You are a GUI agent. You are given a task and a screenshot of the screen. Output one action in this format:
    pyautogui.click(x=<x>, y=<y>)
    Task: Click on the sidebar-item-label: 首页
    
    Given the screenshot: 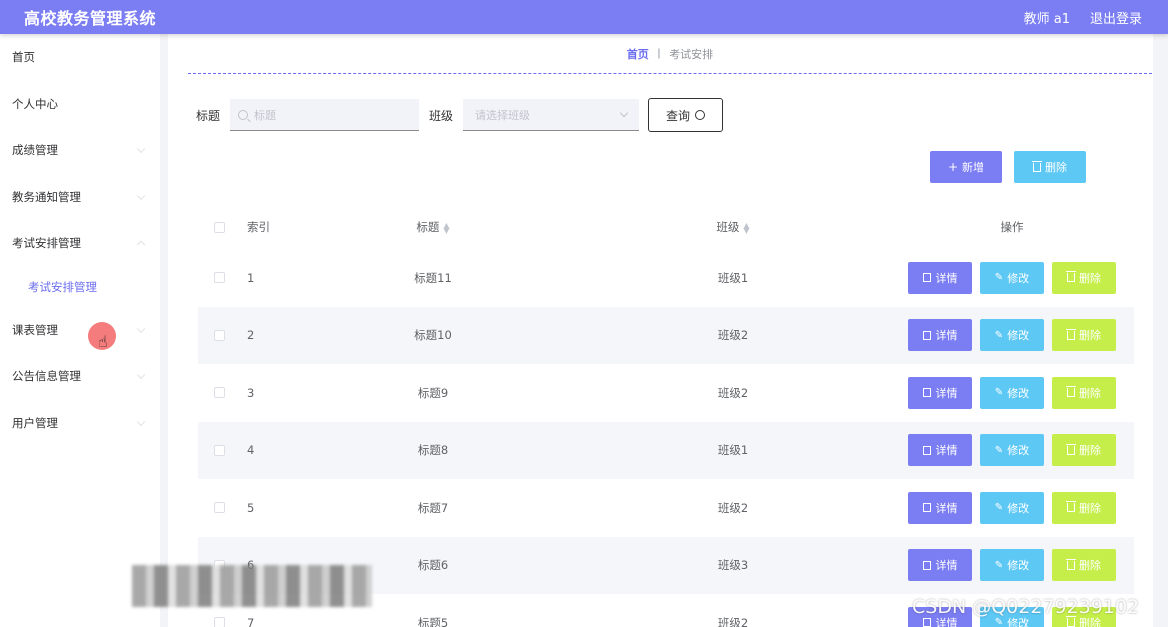 What is the action you would take?
    pyautogui.click(x=23, y=57)
    